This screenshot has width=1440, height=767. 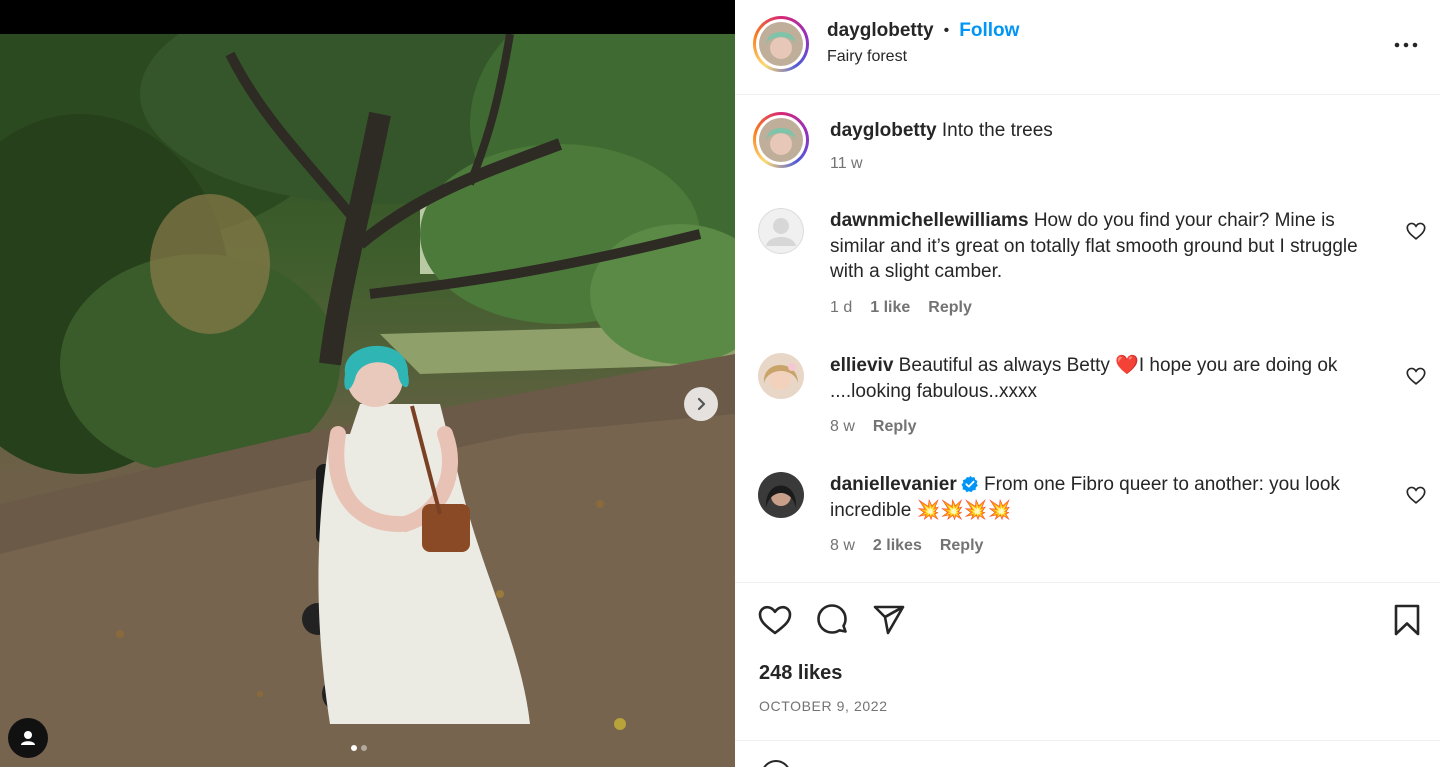 I want to click on follow-button: Follow, so click(x=989, y=31).